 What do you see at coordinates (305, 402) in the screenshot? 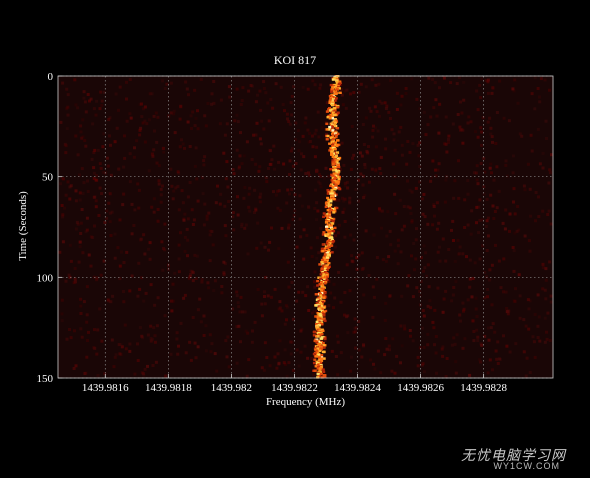
I see `x-axis-label: Frequency (MHz)` at bounding box center [305, 402].